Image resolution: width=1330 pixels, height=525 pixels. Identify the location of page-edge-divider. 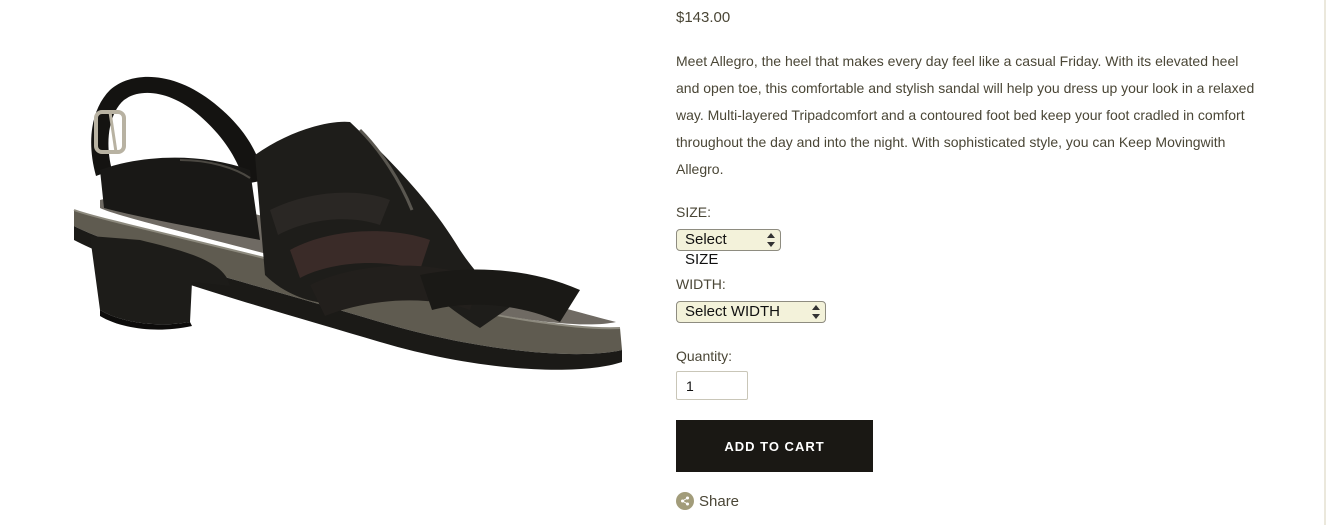
(1325, 262).